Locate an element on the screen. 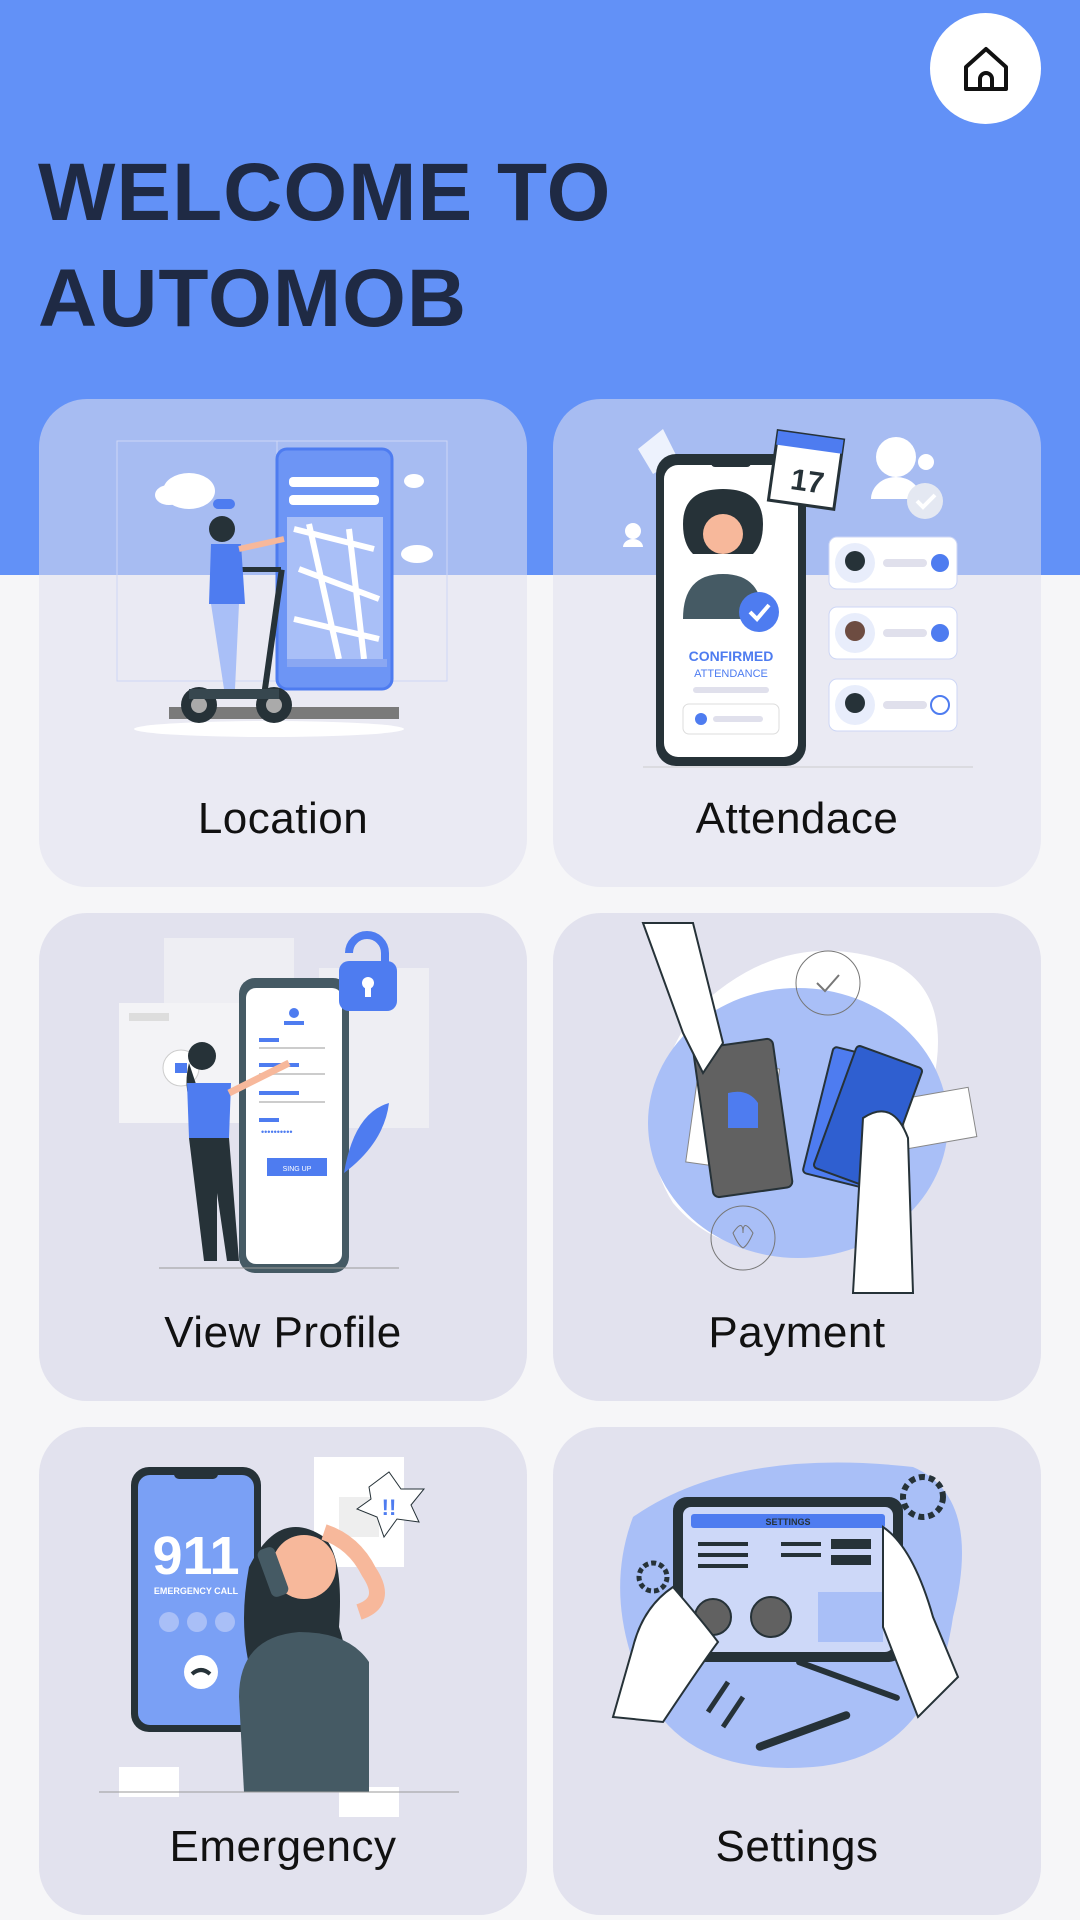 The height and width of the screenshot is (1920, 1080). emergency-call-illustration: 911 EMERGENCY CALL !! is located at coordinates (279, 1637).